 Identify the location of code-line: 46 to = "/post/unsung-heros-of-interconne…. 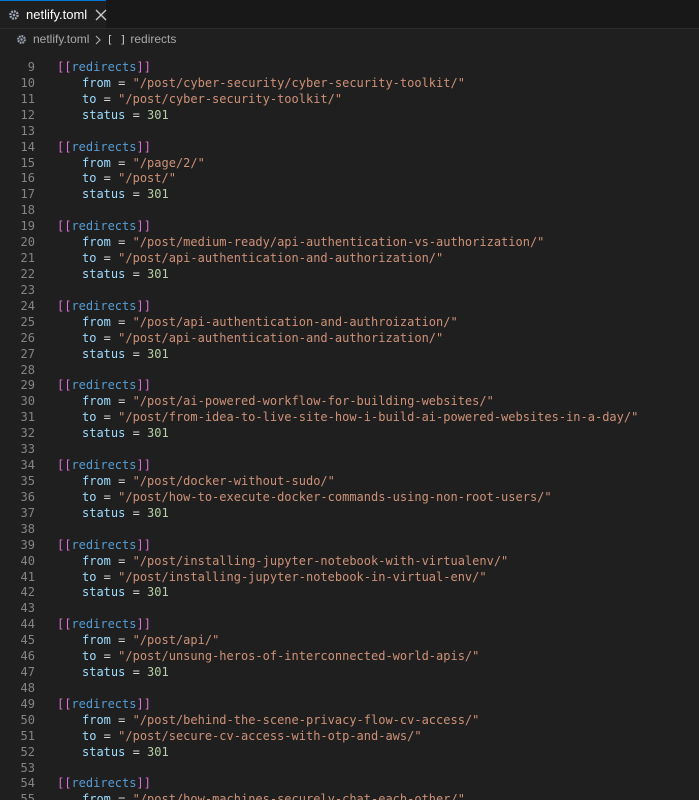
(349, 657).